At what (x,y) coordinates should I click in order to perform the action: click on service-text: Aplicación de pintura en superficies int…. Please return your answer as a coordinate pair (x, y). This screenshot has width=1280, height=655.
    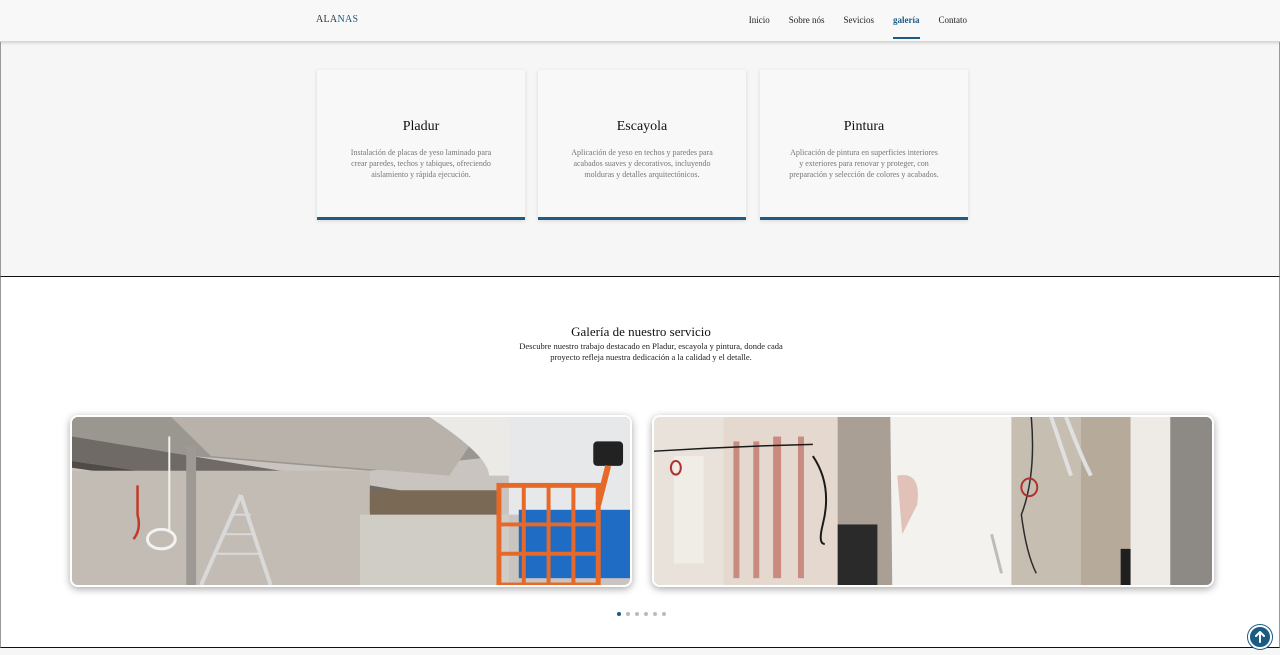
    Looking at the image, I should click on (864, 163).